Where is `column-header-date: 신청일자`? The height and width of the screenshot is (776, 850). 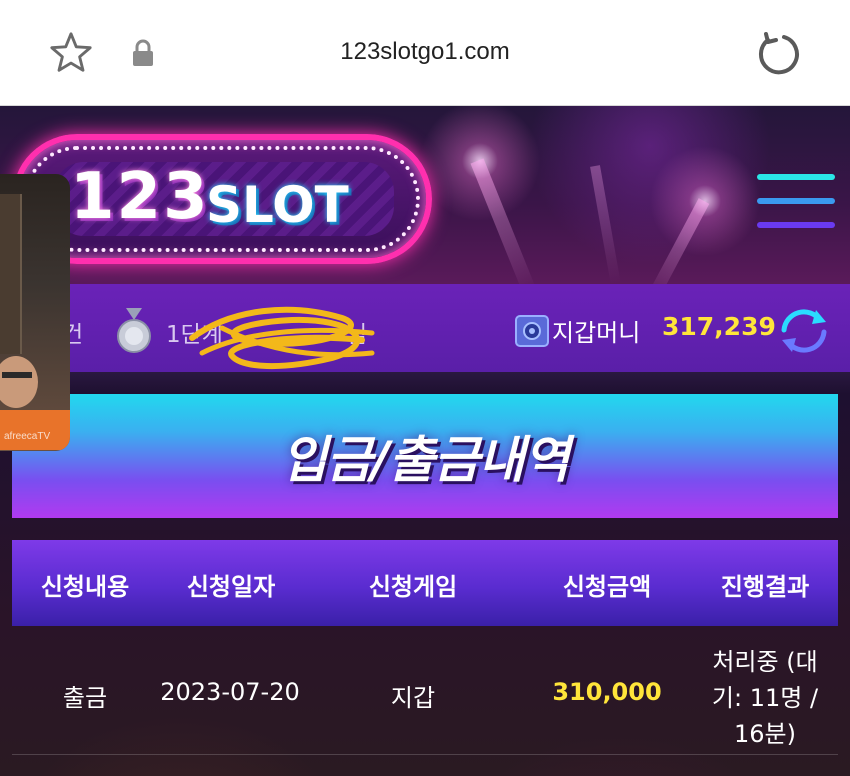 column-header-date: 신청일자 is located at coordinates (231, 587).